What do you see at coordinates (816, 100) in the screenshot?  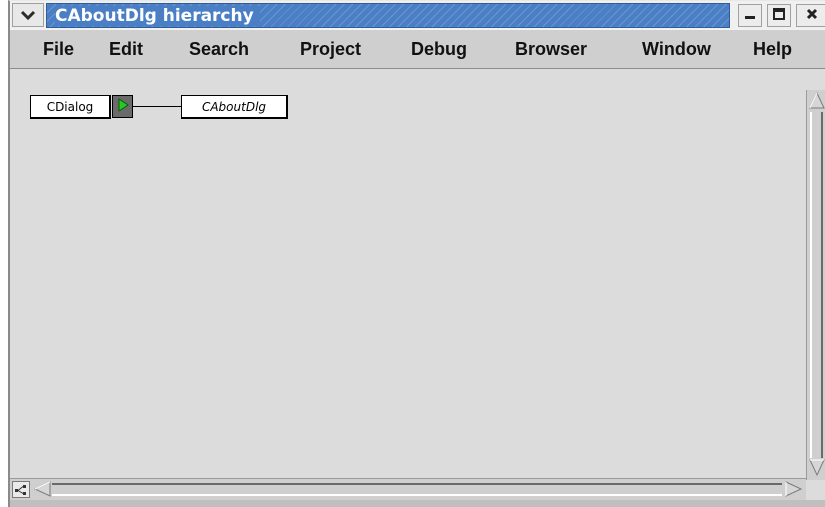 I see `scroll-up-arrow-icon` at bounding box center [816, 100].